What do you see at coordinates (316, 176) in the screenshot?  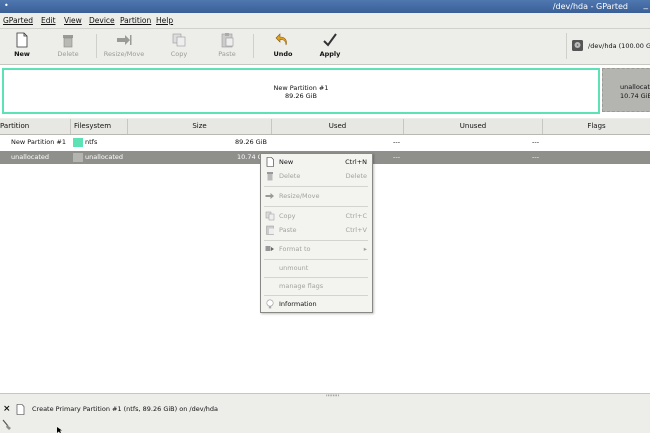 I see `menu-item-delete: Delete Delete` at bounding box center [316, 176].